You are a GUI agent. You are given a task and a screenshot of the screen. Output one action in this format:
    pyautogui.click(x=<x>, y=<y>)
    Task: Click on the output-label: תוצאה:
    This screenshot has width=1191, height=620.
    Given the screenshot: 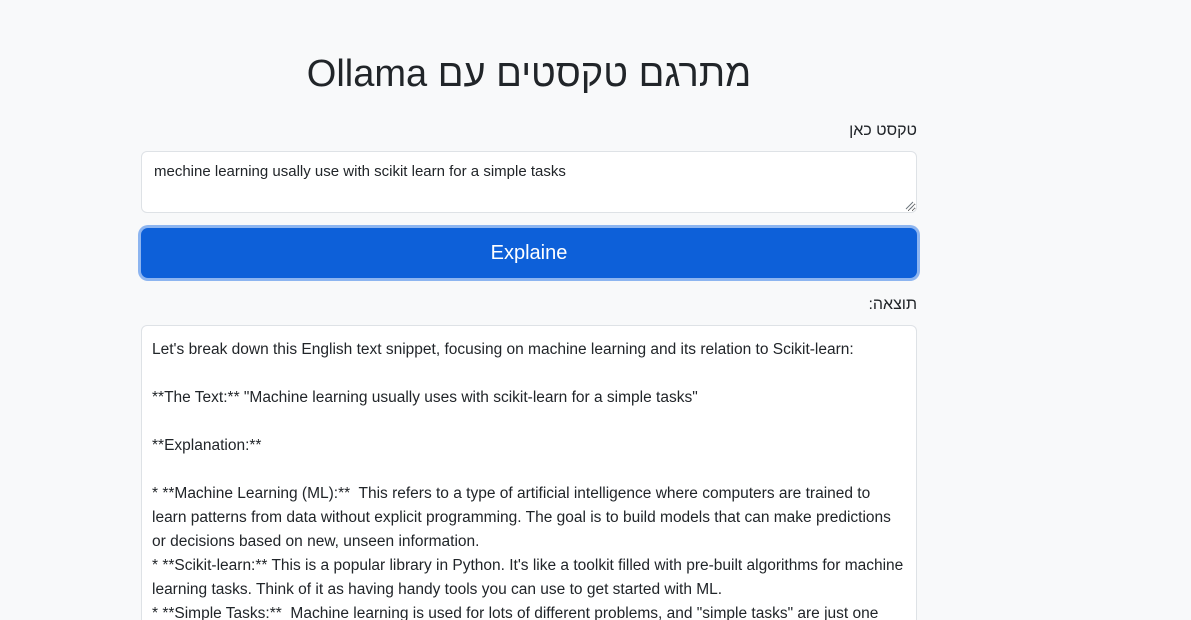 What is the action you would take?
    pyautogui.click(x=892, y=304)
    